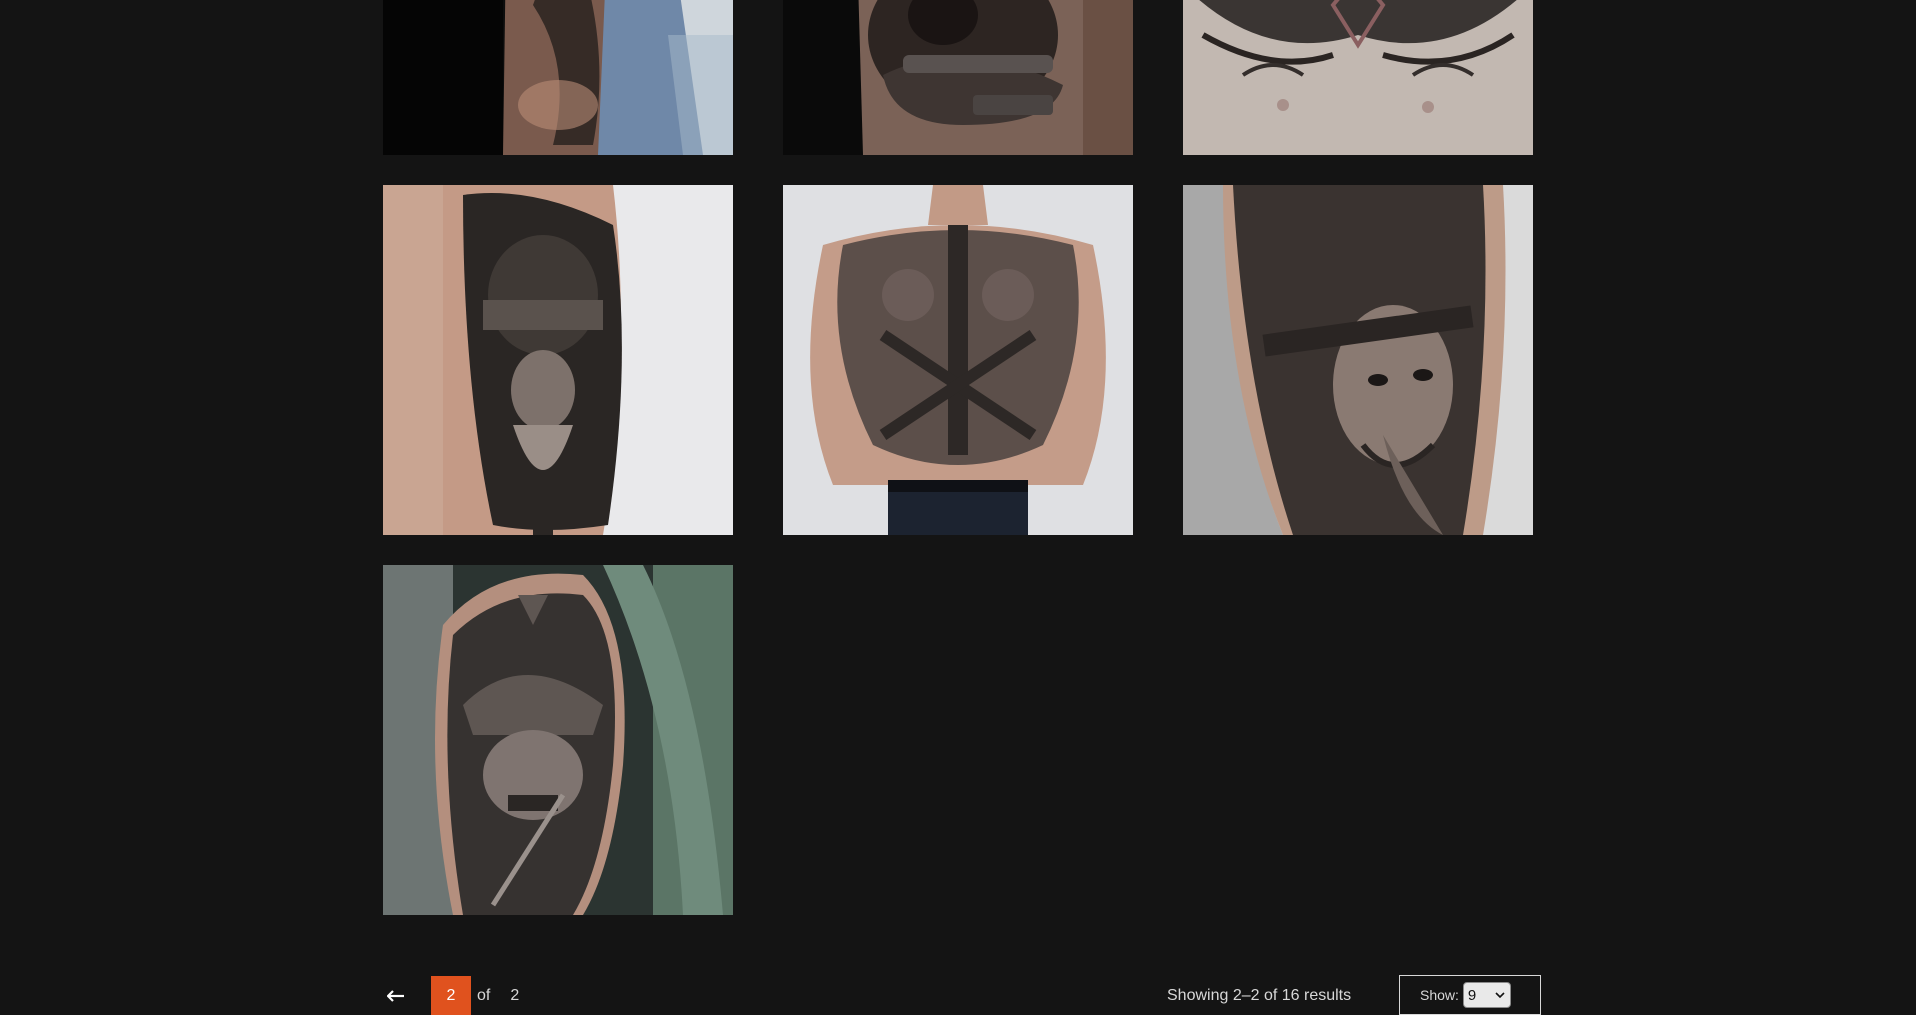  Describe the element at coordinates (1500, 994) in the screenshot. I see `chevron-down-icon` at that location.